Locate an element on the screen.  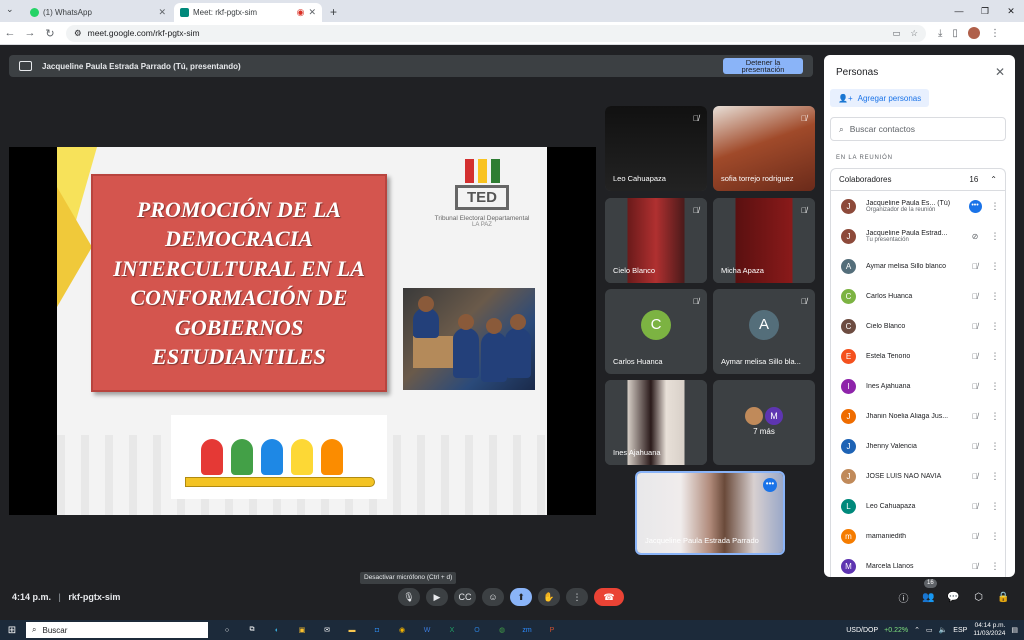
chat-button: 💬 is located at coordinates (953, 597).